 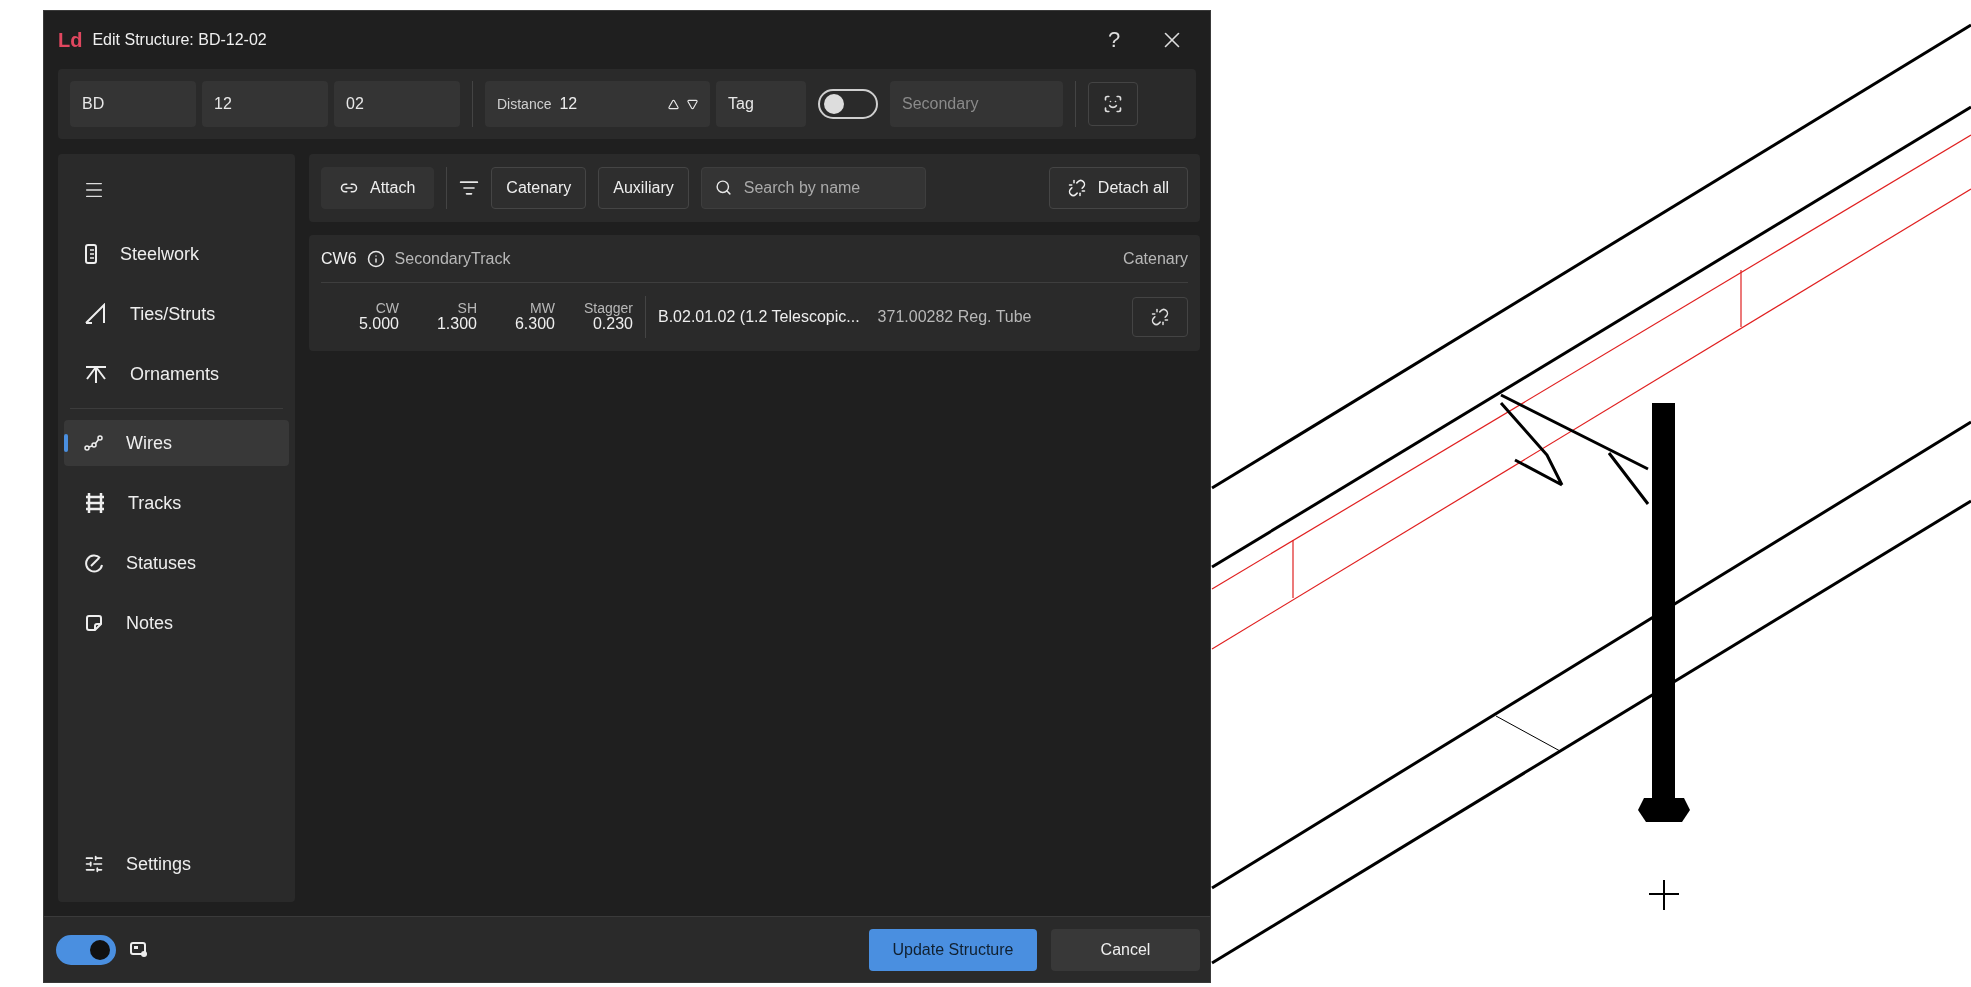 I want to click on search-icon, so click(x=723, y=187).